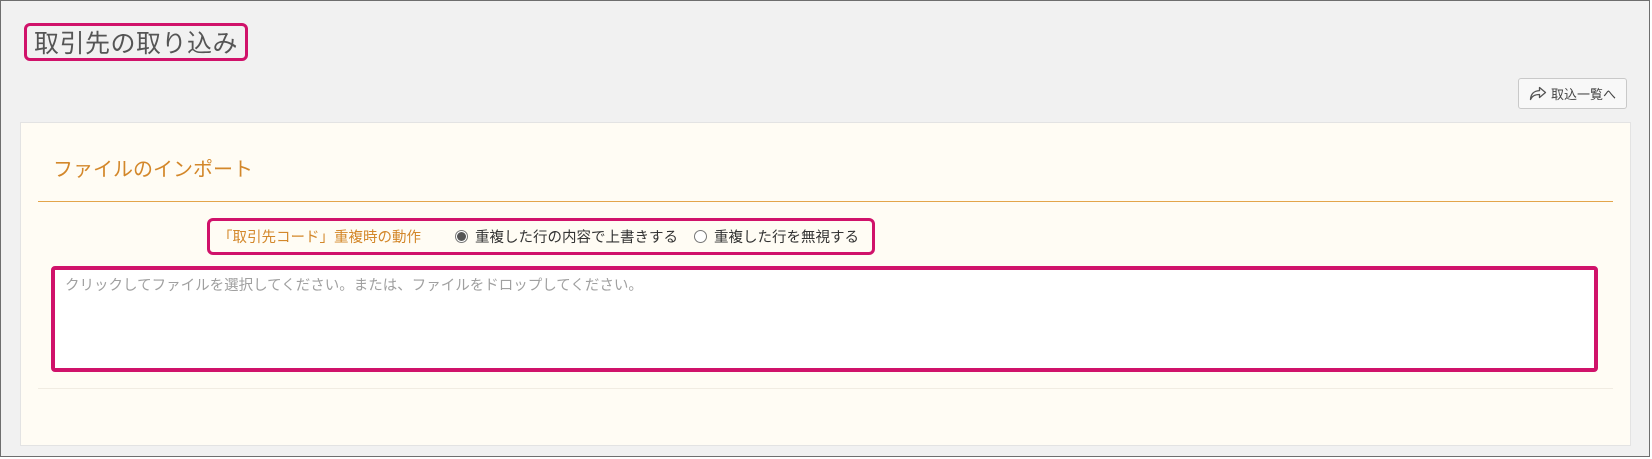 The image size is (1652, 459). I want to click on radio-ignore-label: 重複した行を無視する, so click(786, 238).